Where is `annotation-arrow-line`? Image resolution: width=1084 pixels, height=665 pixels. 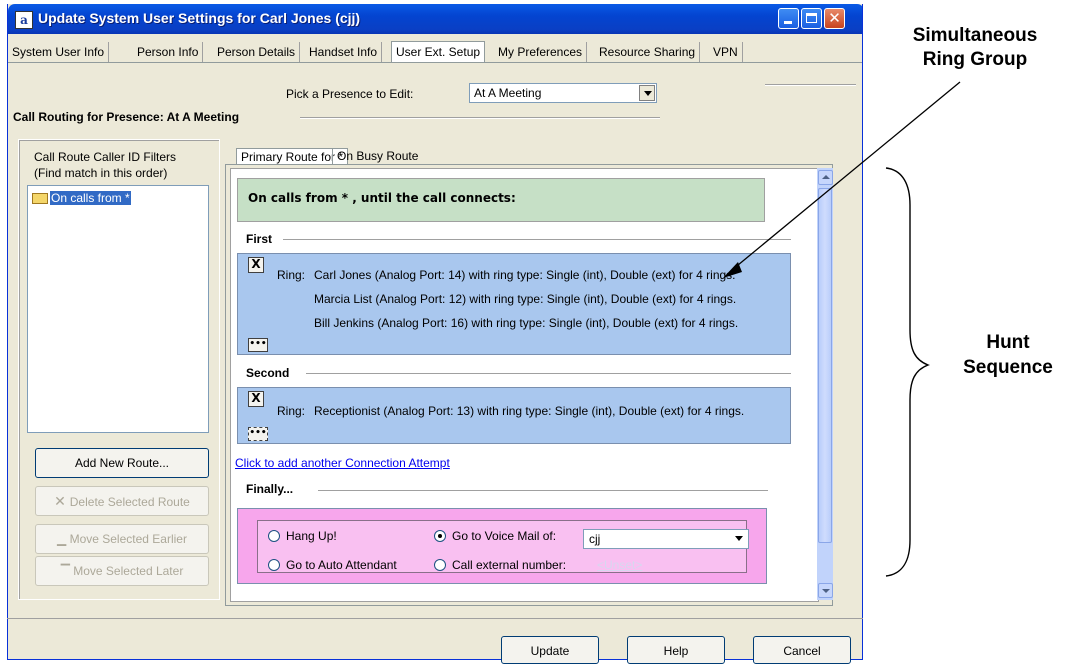
annotation-arrow-line is located at coordinates (846, 176).